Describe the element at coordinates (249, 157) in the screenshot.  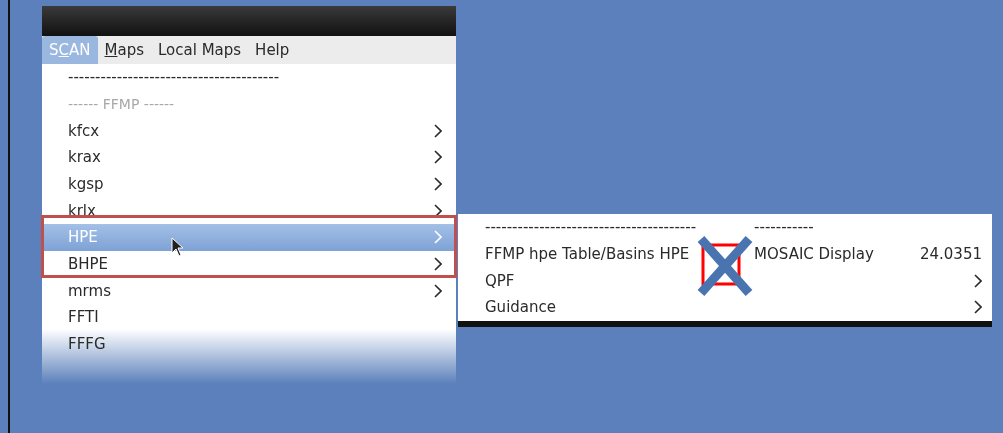
I see `menu-item: krax` at that location.